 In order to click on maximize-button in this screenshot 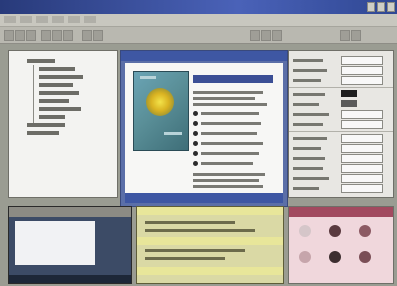, I will do `click(381, 7)`.